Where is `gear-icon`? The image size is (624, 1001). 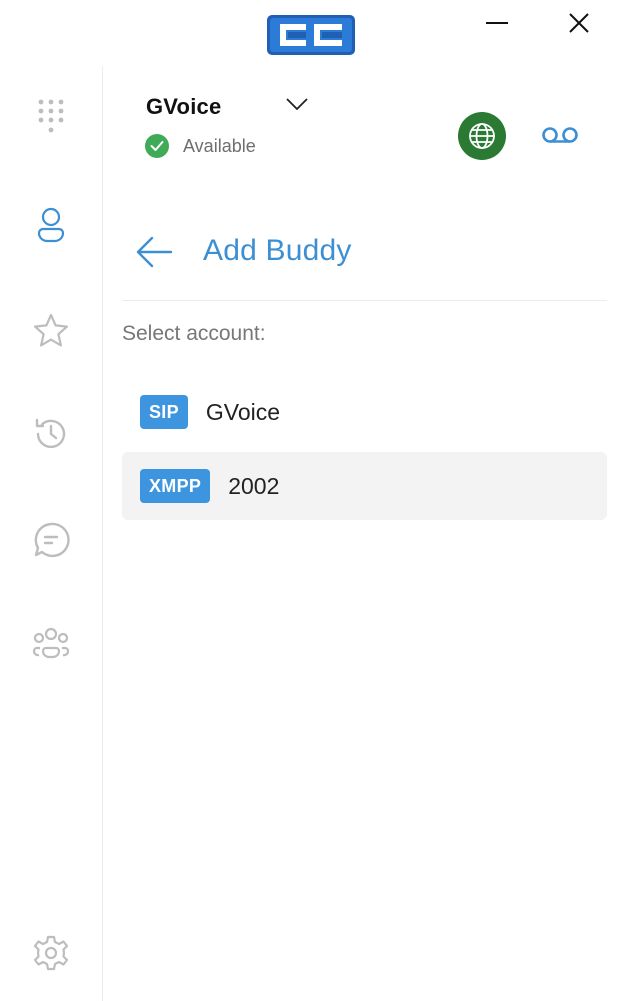
gear-icon is located at coordinates (51, 953).